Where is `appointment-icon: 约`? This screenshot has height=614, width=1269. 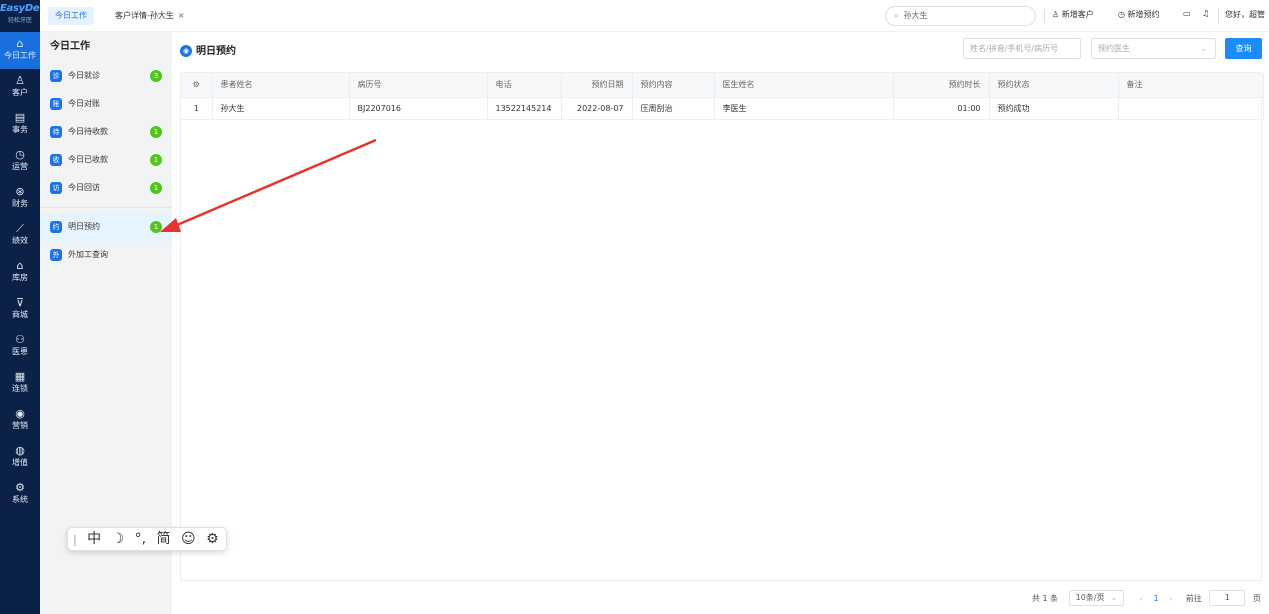 appointment-icon: 约 is located at coordinates (56, 227).